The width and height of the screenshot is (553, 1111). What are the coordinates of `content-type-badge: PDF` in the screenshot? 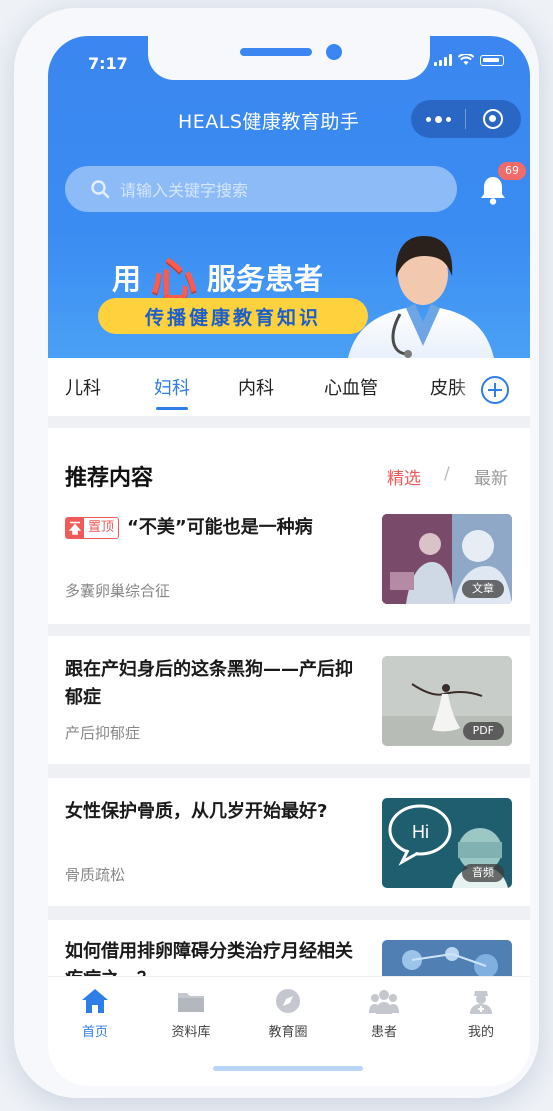 It's located at (483, 731).